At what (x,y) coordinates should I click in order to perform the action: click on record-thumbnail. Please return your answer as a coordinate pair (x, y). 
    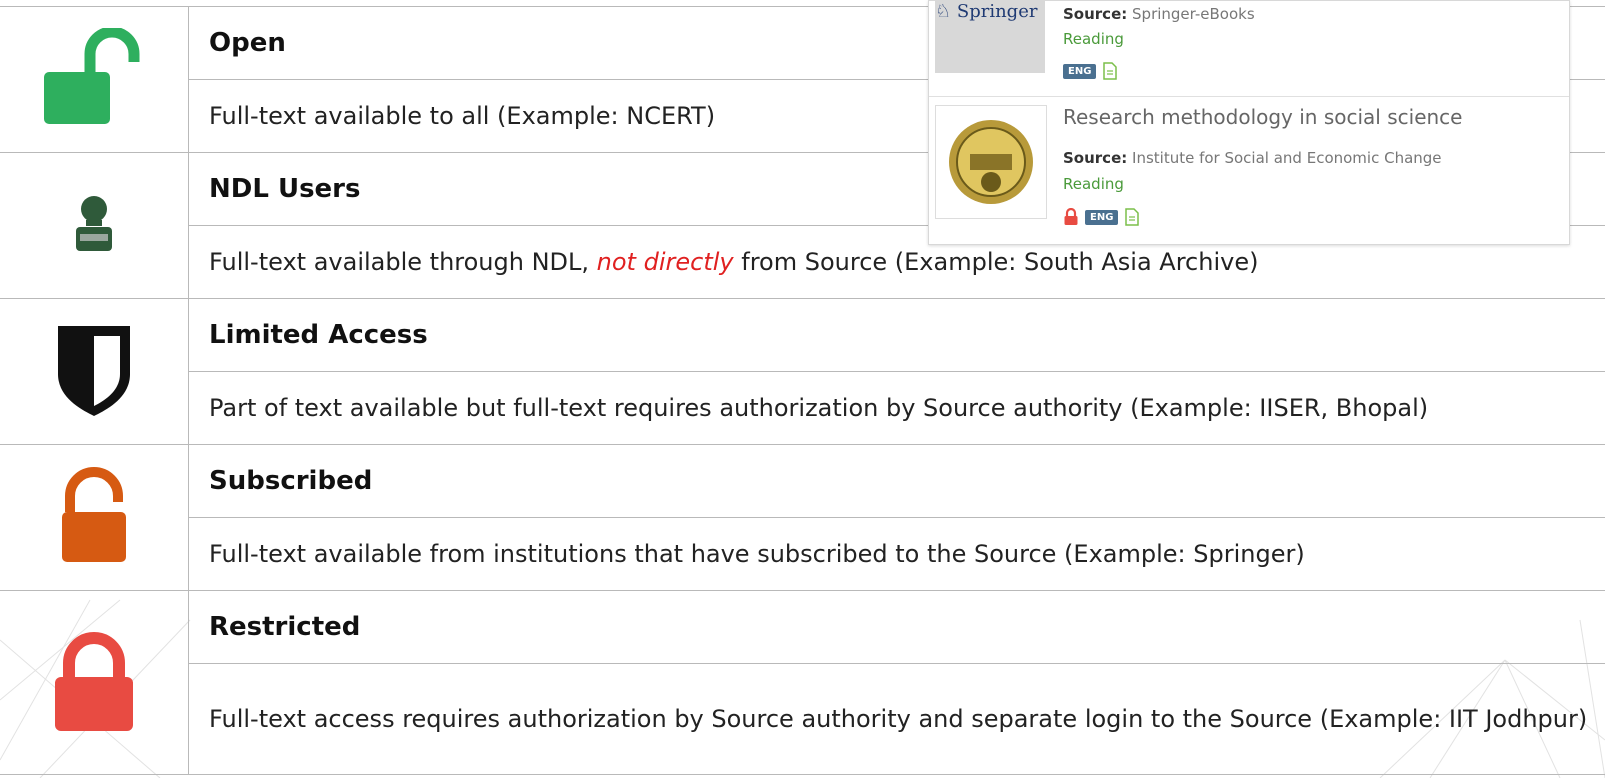
    Looking at the image, I should click on (991, 162).